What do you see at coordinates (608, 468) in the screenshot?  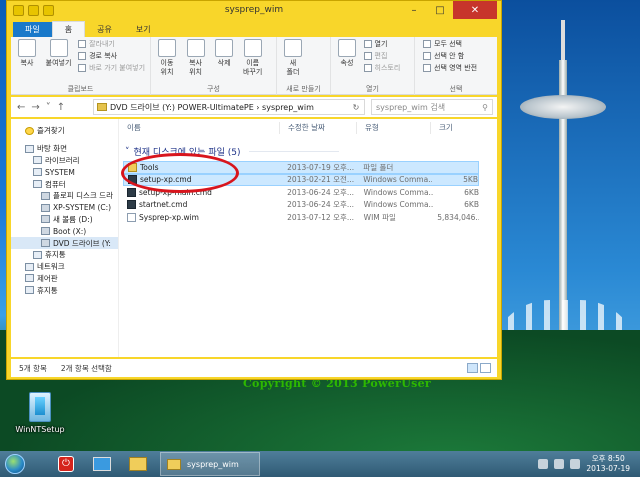 I see `clock-date: 2013-07-19` at bounding box center [608, 468].